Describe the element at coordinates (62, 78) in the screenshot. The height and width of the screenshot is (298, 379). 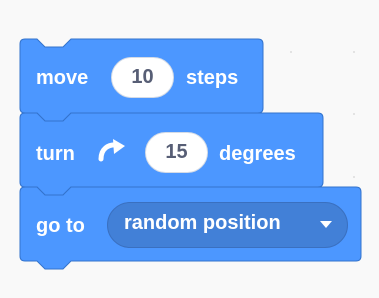
I see `move-label: move` at that location.